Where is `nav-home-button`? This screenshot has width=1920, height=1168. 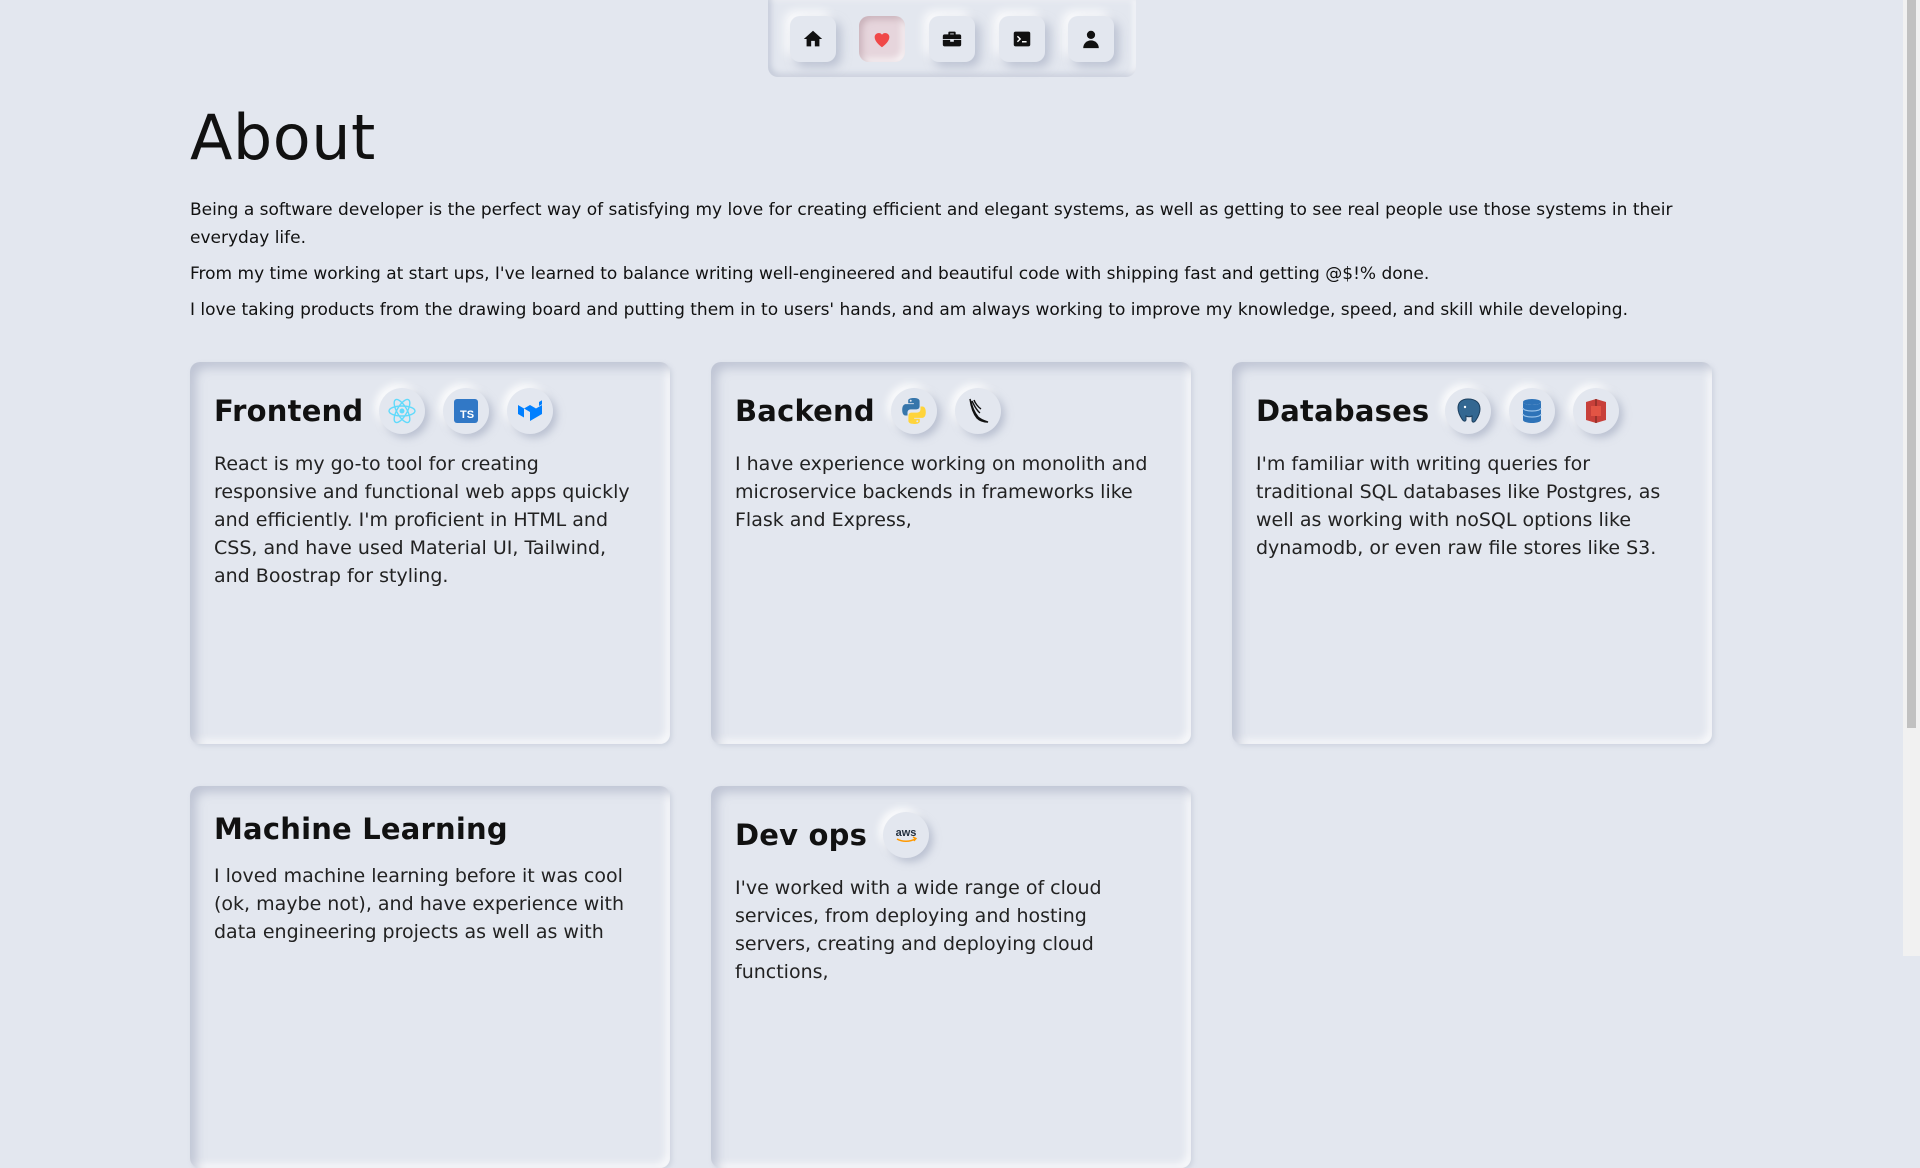 nav-home-button is located at coordinates (812, 38).